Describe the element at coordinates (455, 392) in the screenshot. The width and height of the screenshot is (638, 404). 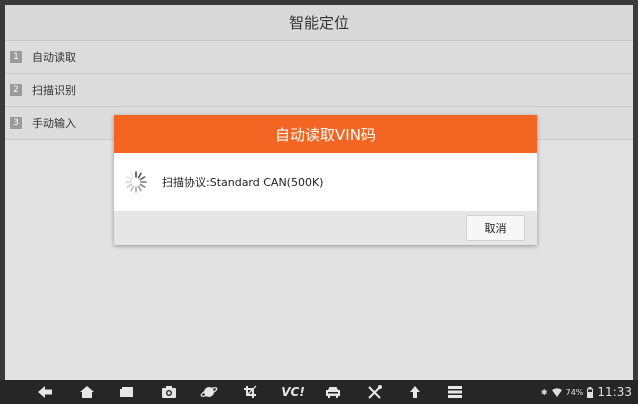
I see `menu-list-icon` at that location.